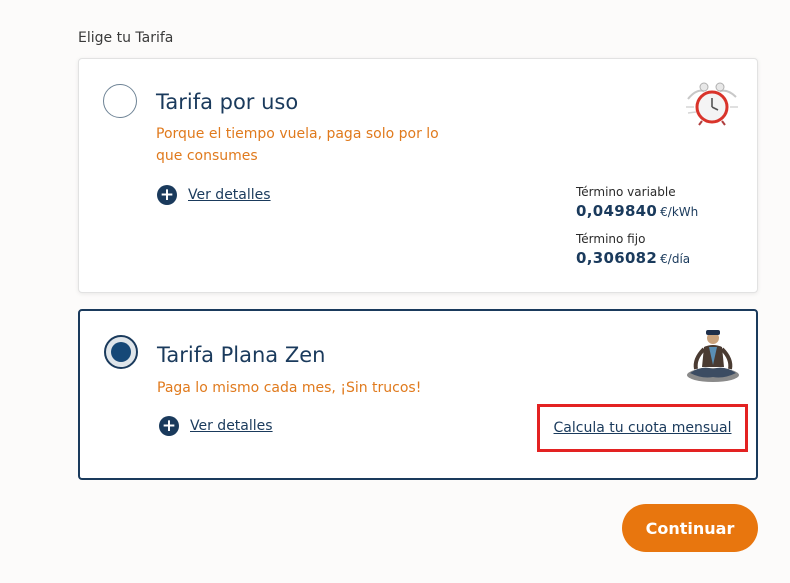 Image resolution: width=790 pixels, height=583 pixels. What do you see at coordinates (713, 356) in the screenshot?
I see `meditating-person-icon` at bounding box center [713, 356].